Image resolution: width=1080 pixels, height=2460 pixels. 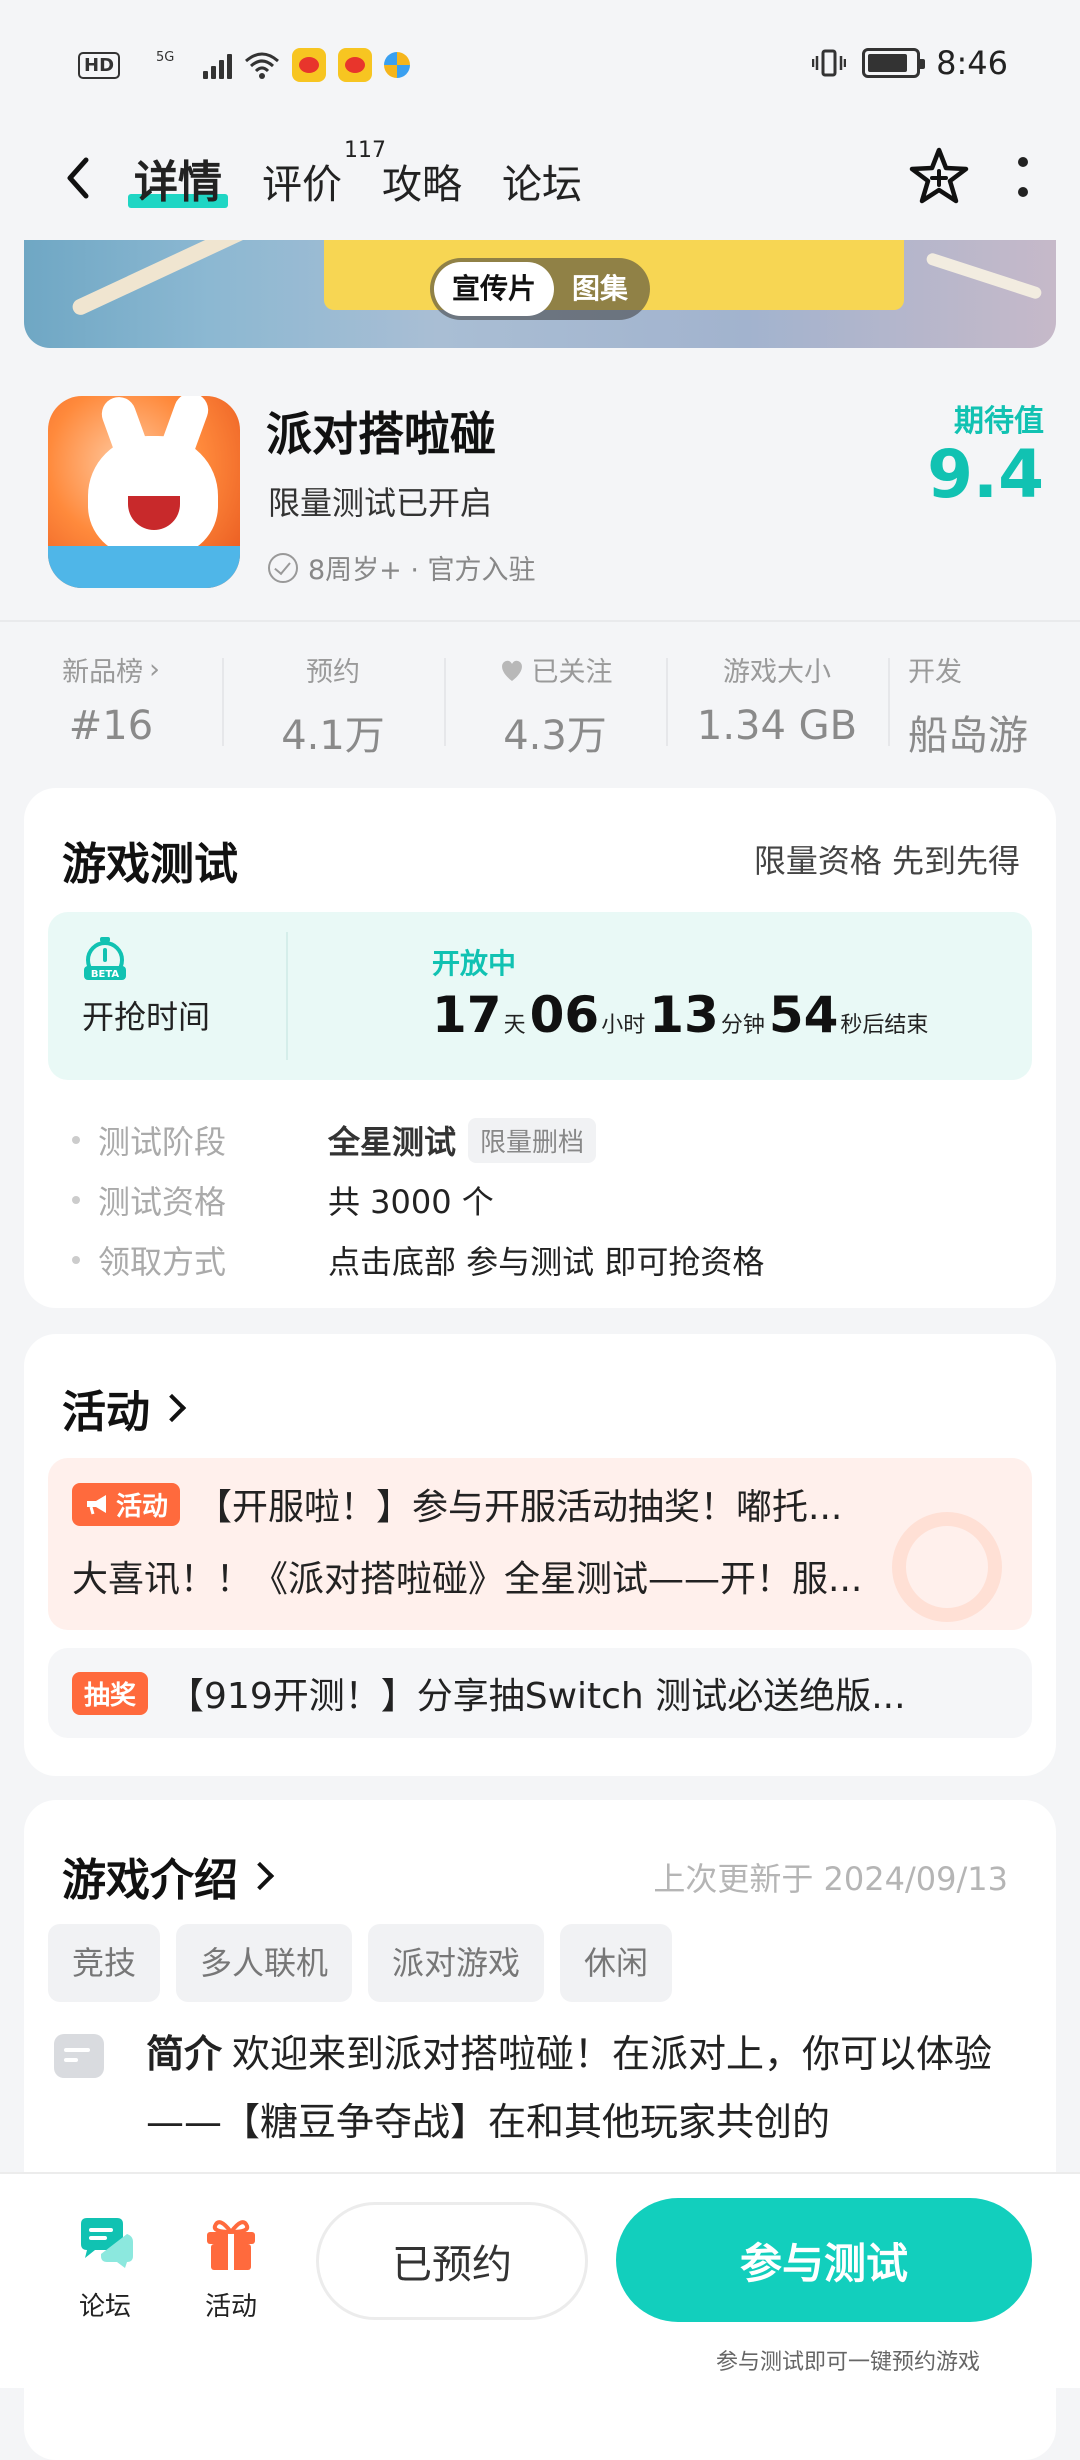 I want to click on cell-signal-icon: 5G, so click(x=182, y=65).